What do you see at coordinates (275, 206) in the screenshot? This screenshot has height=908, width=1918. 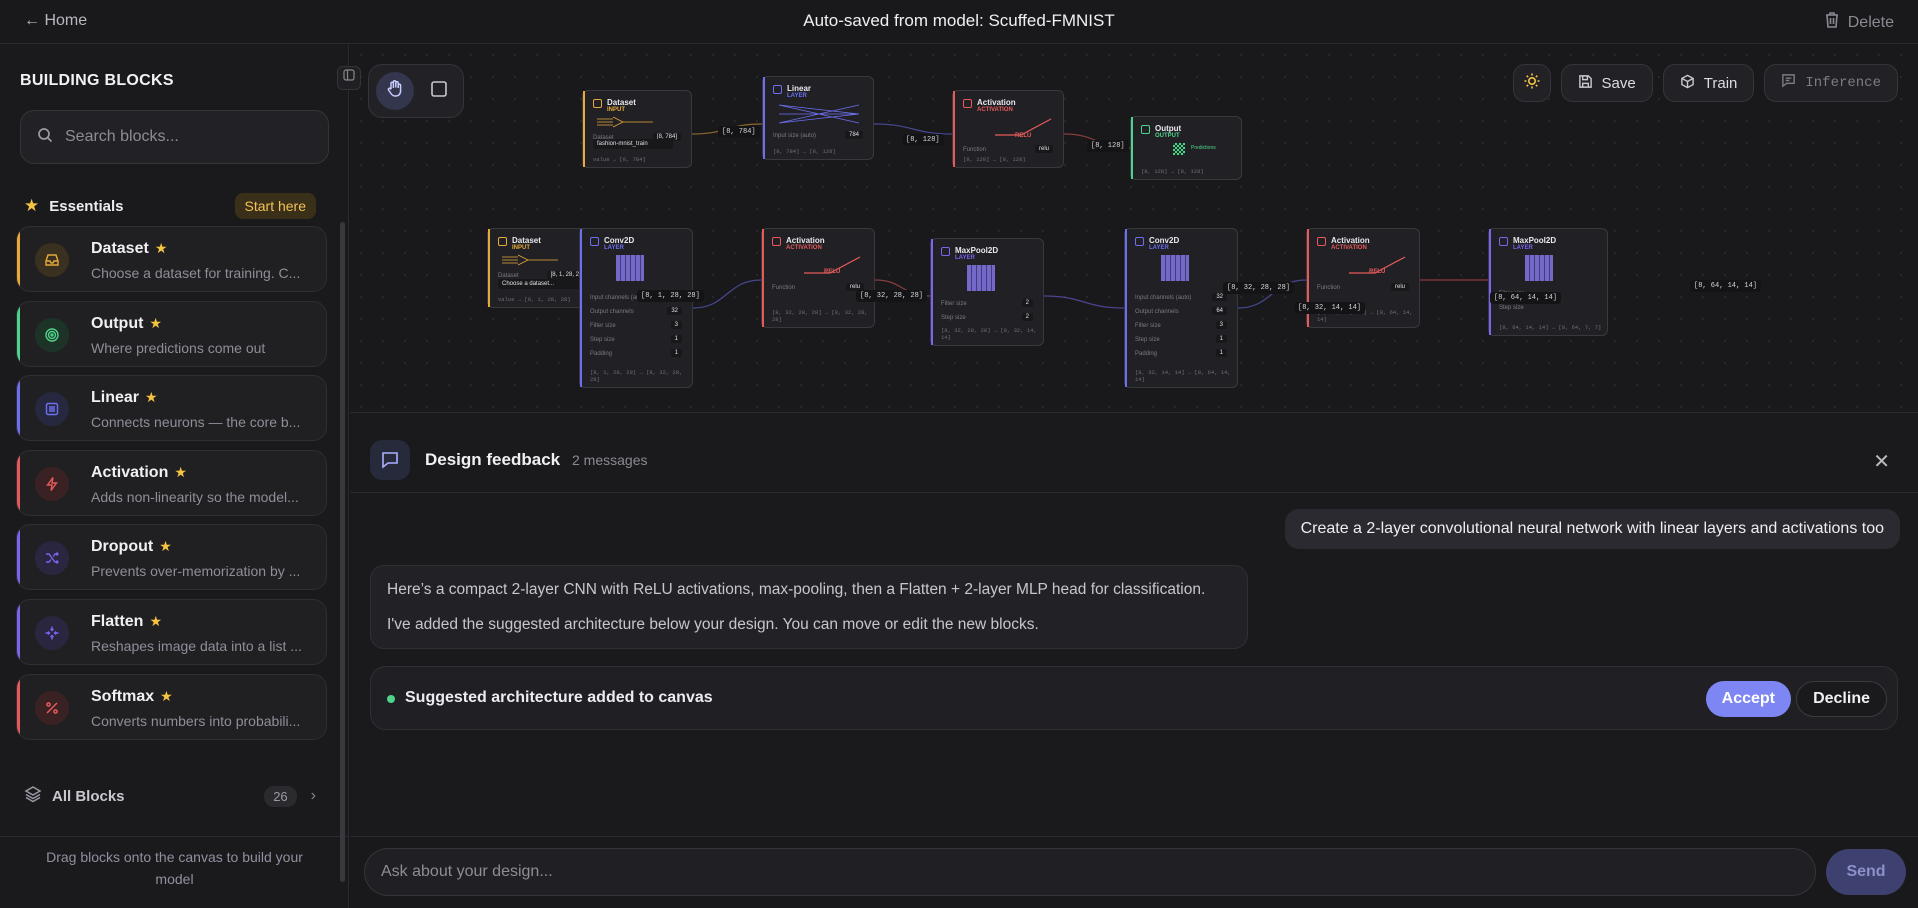 I see `start-here-badge: Start here` at bounding box center [275, 206].